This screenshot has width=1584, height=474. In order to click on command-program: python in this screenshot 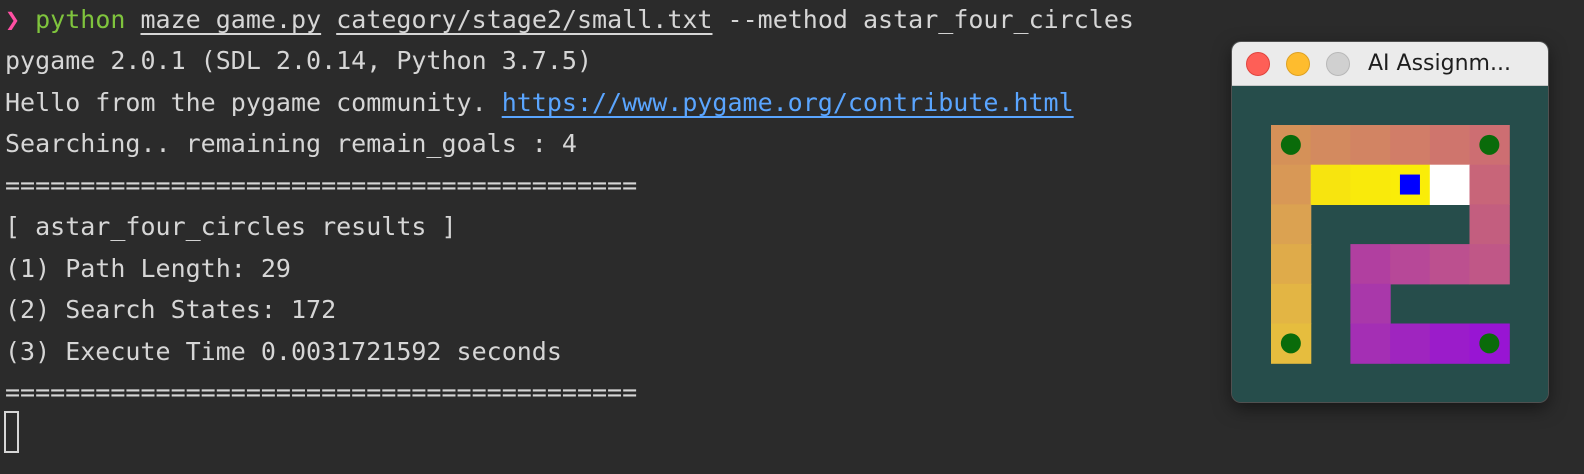, I will do `click(80, 19)`.